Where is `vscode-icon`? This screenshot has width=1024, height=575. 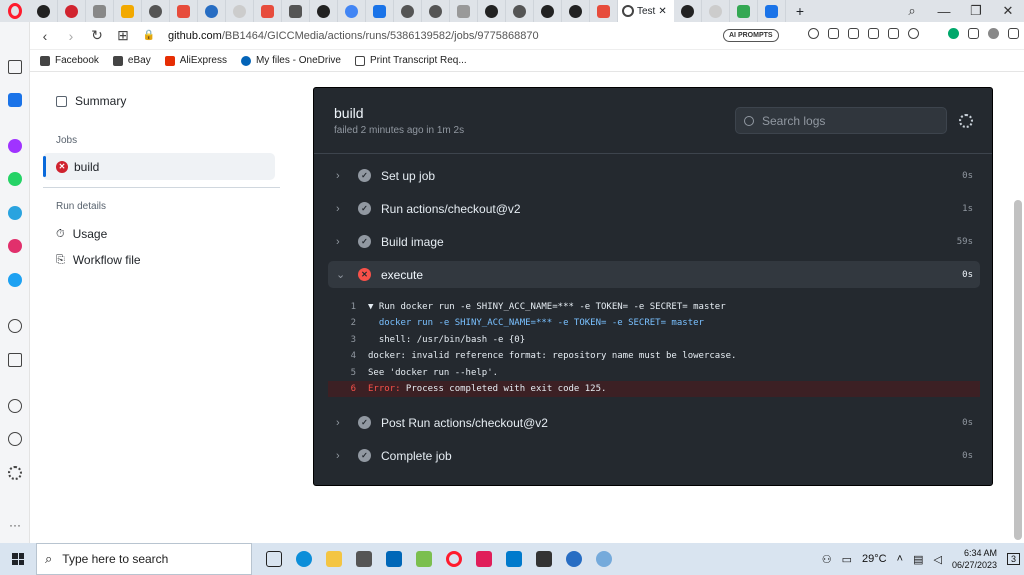
vscode-icon is located at coordinates (514, 559).